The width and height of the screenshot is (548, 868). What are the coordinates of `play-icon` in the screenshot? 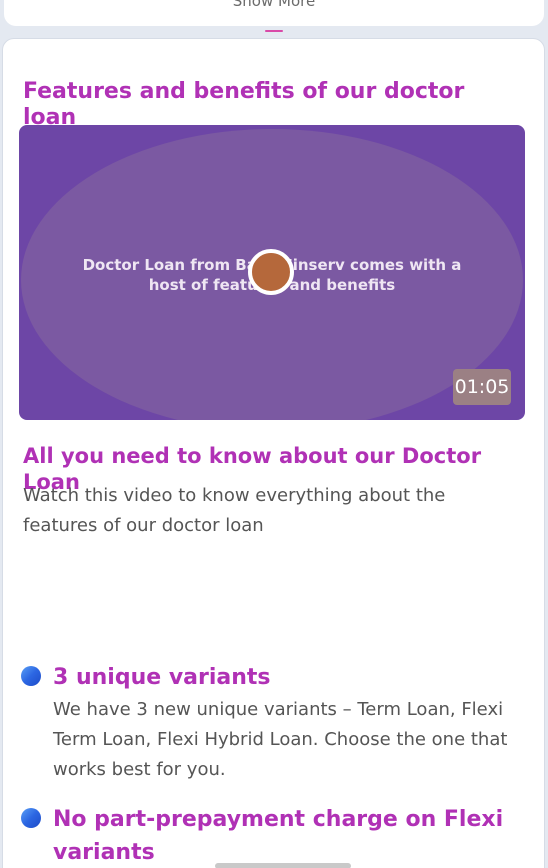 It's located at (271, 272).